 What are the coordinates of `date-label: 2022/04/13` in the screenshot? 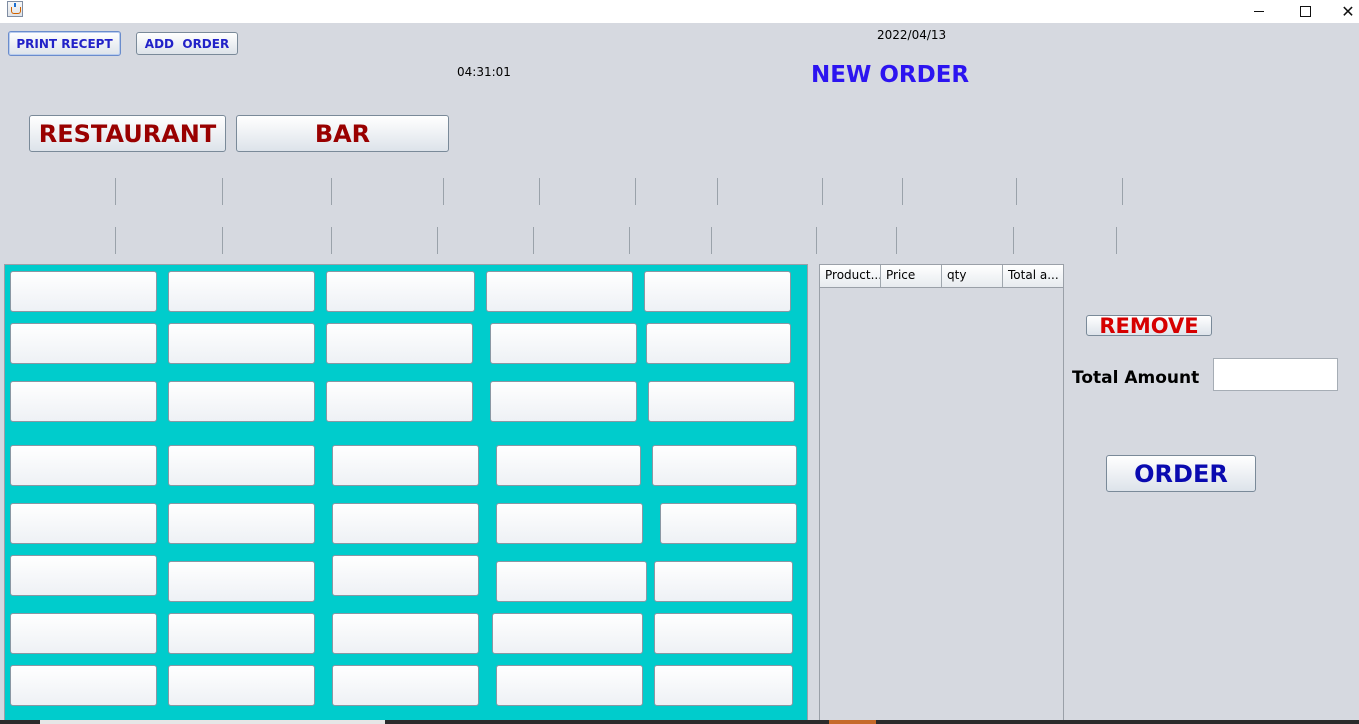 It's located at (912, 35).